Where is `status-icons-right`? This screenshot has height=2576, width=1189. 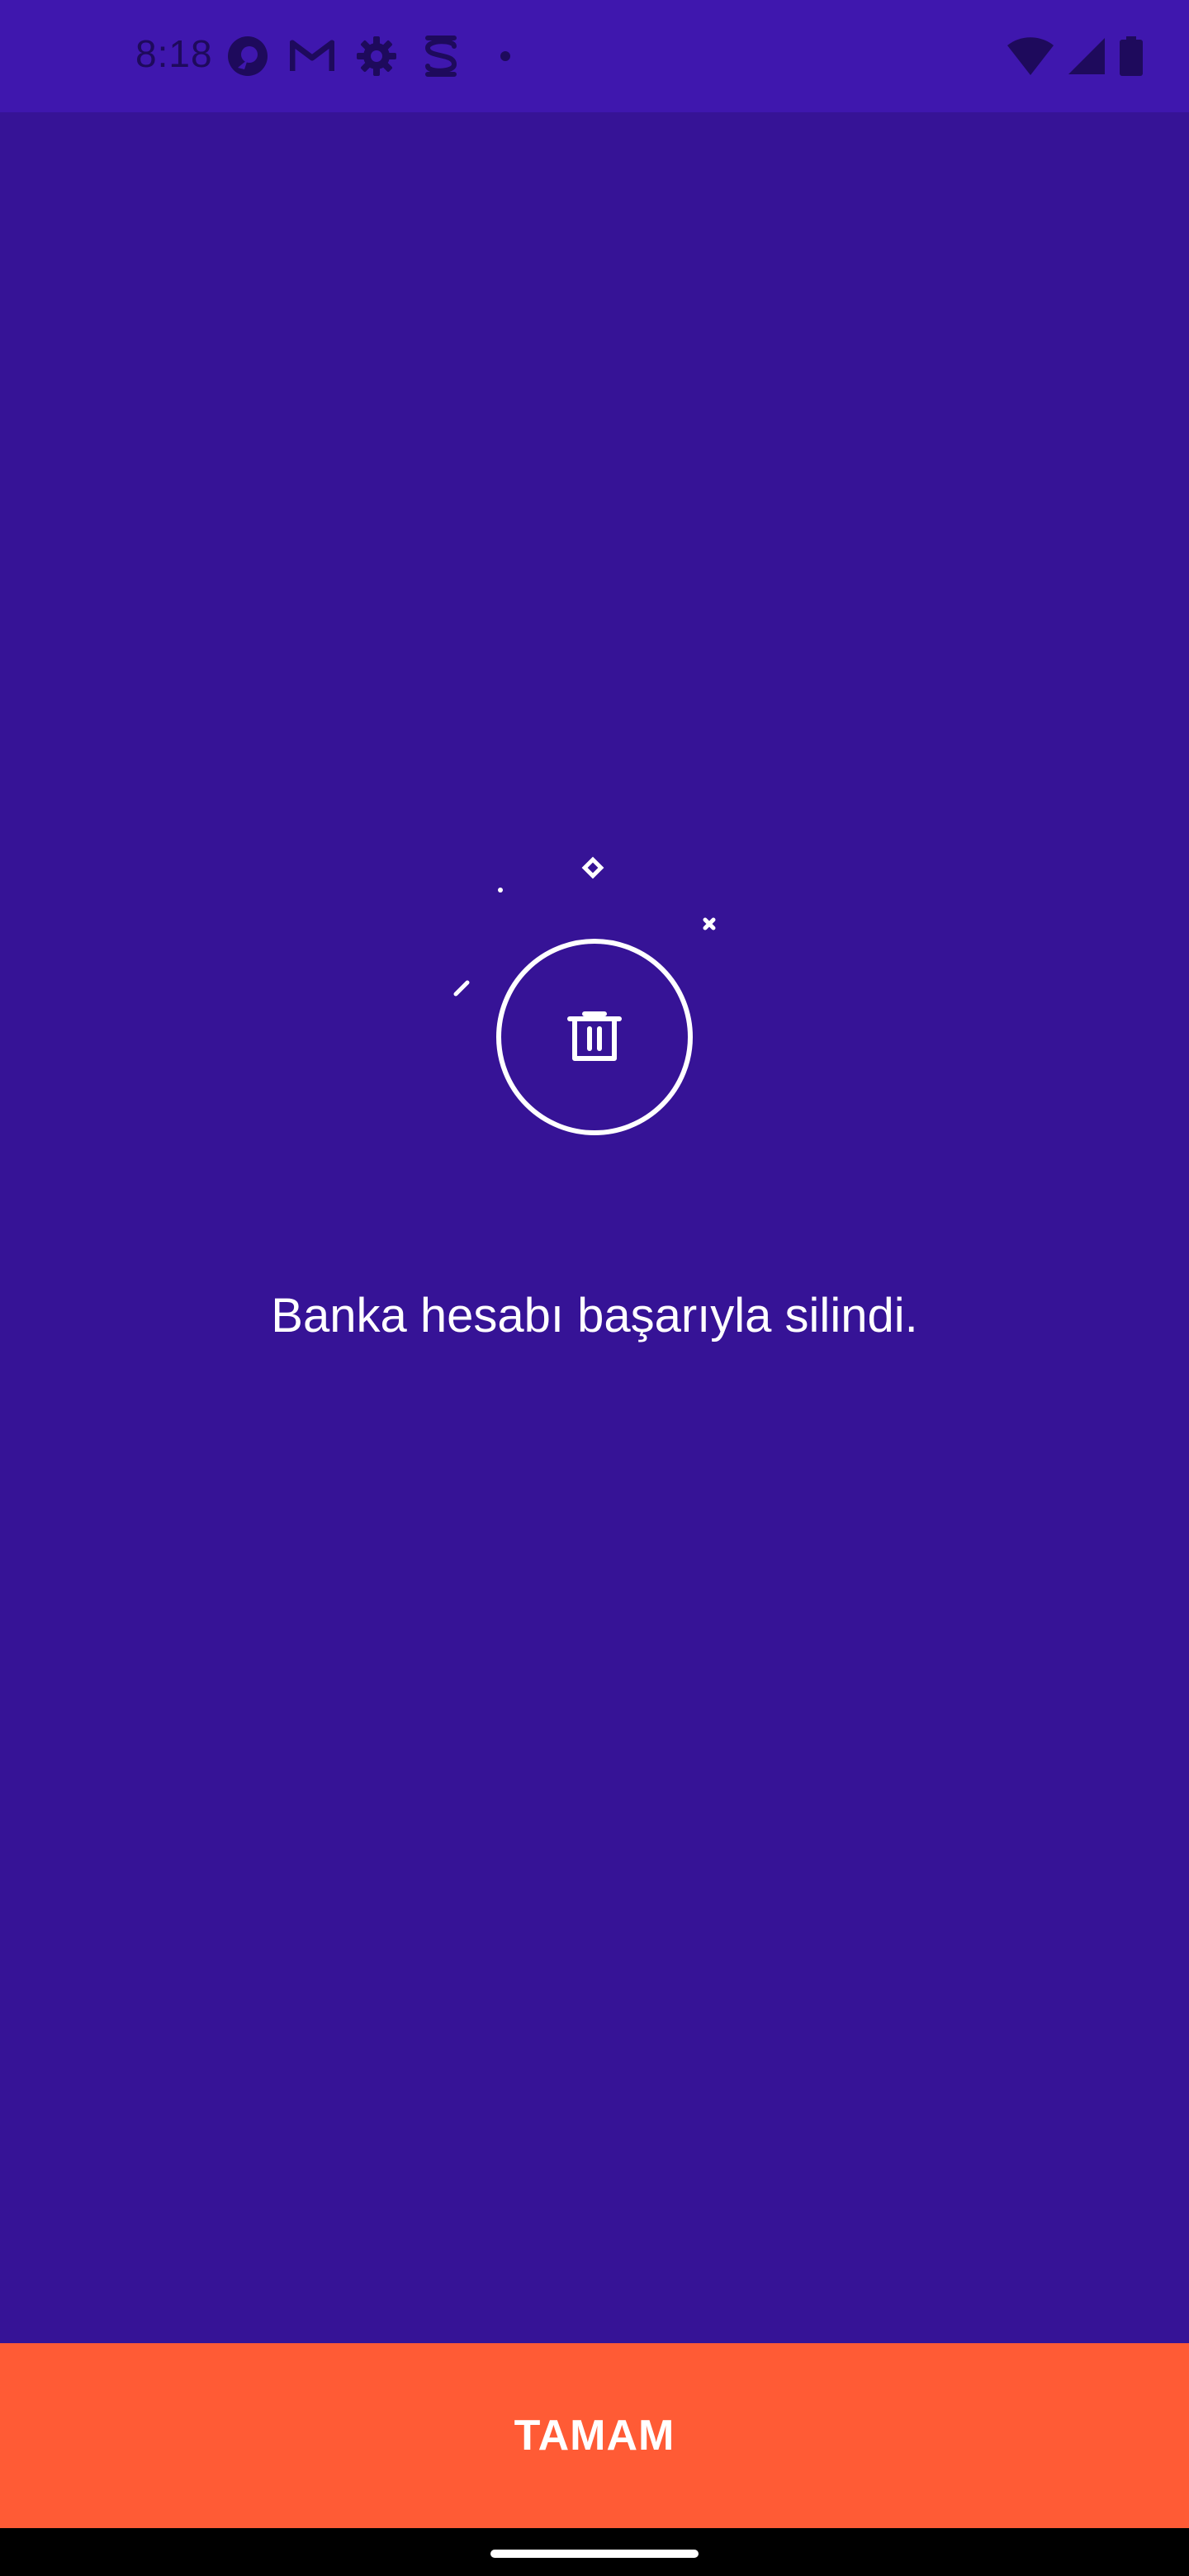 status-icons-right is located at coordinates (1067, 56).